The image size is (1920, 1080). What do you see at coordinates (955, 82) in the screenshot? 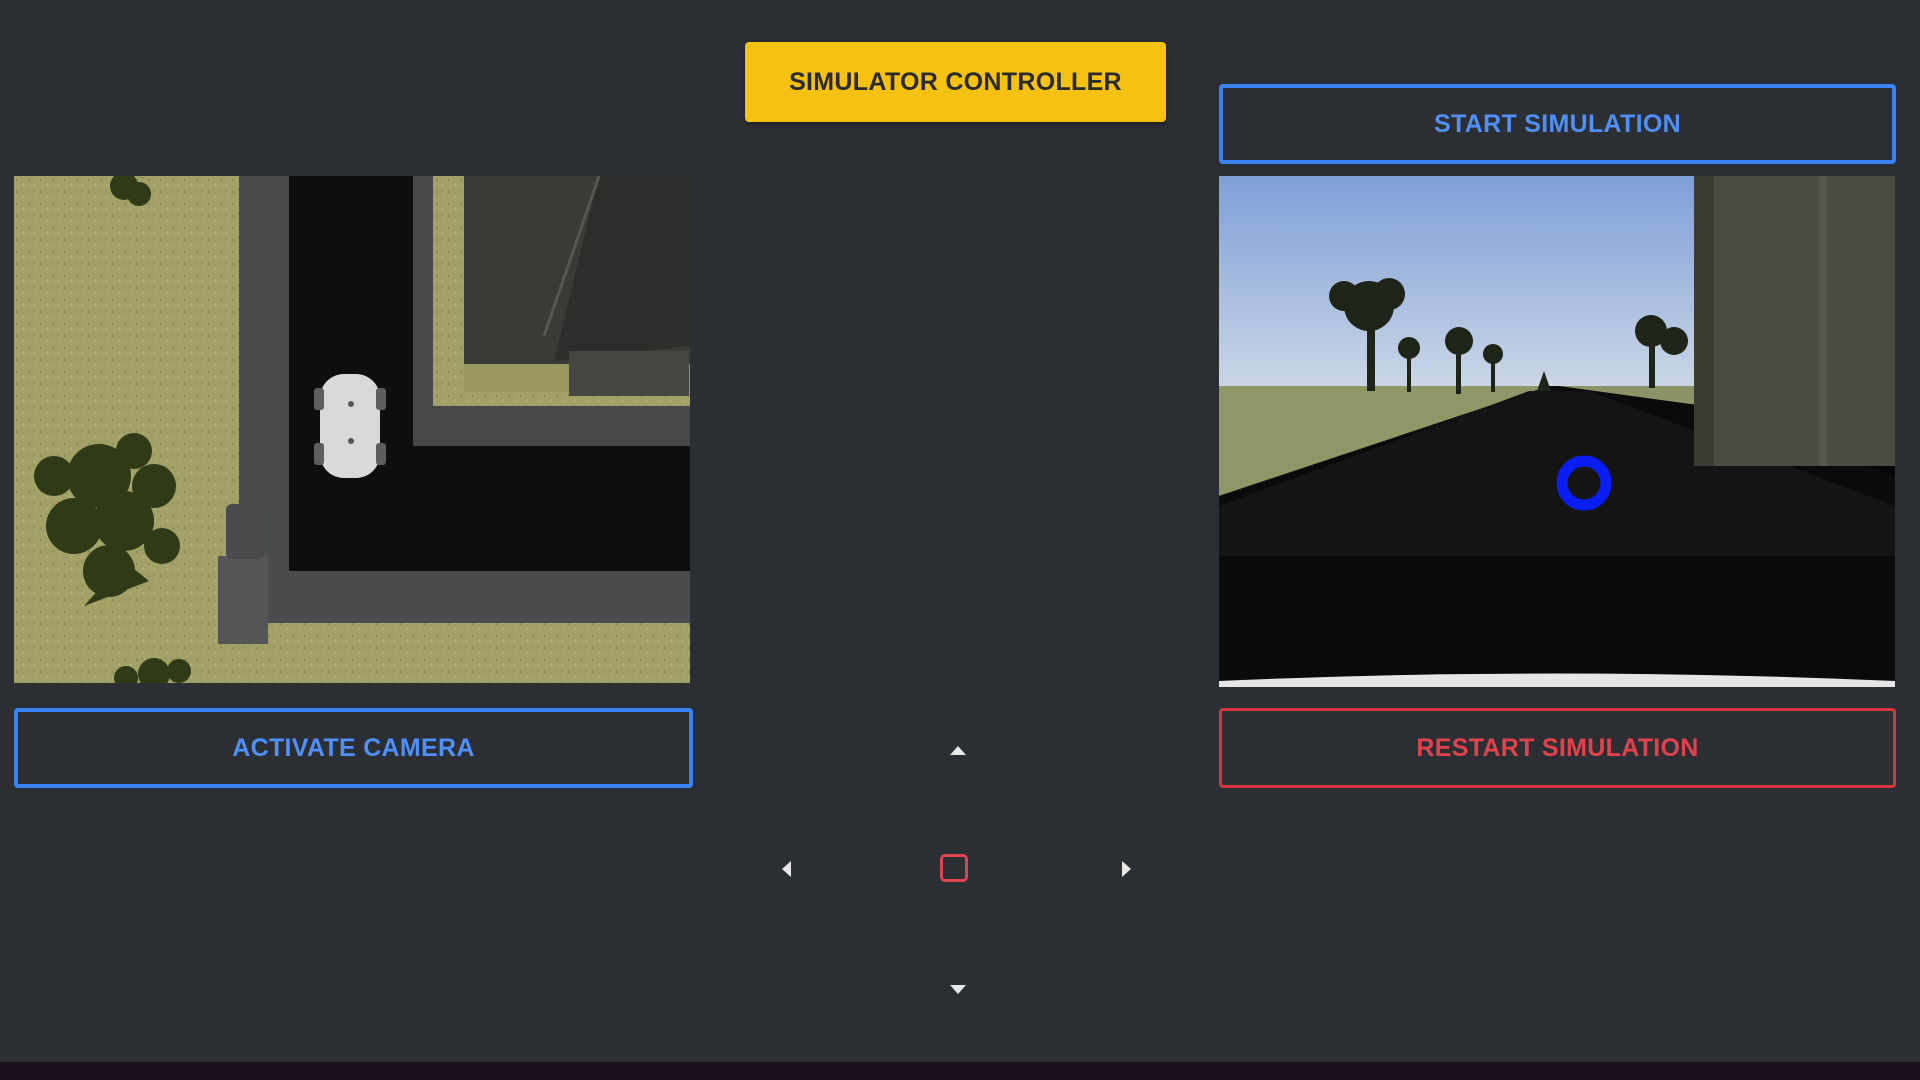
I see `simulator-controller-button: SIMULATOR CONTROLLER` at bounding box center [955, 82].